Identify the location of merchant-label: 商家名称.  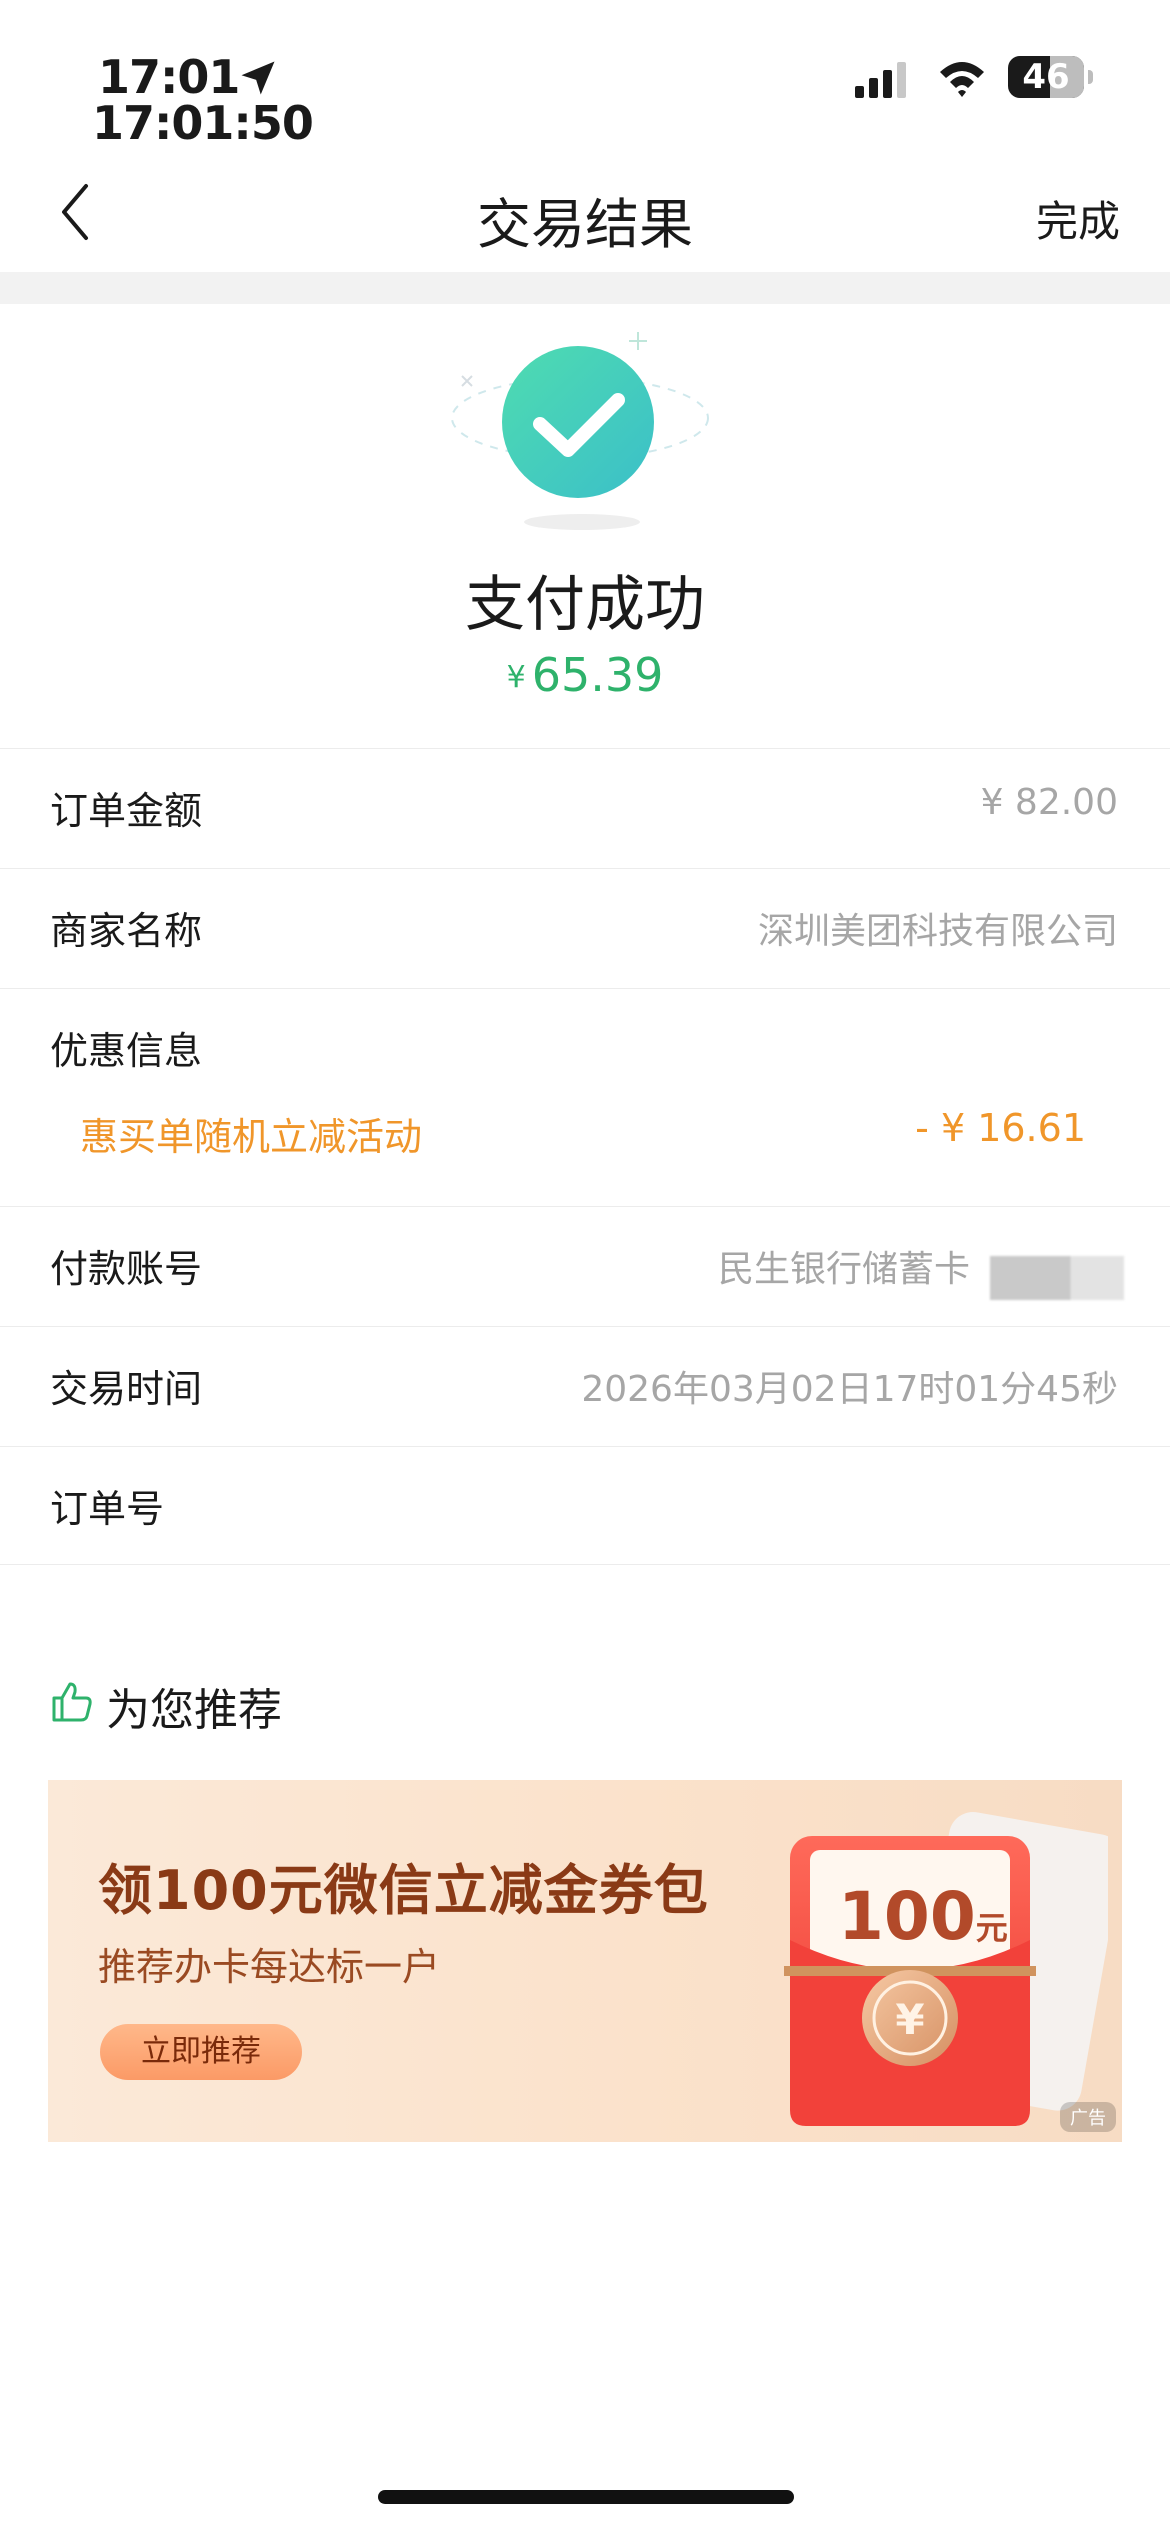
(126, 931).